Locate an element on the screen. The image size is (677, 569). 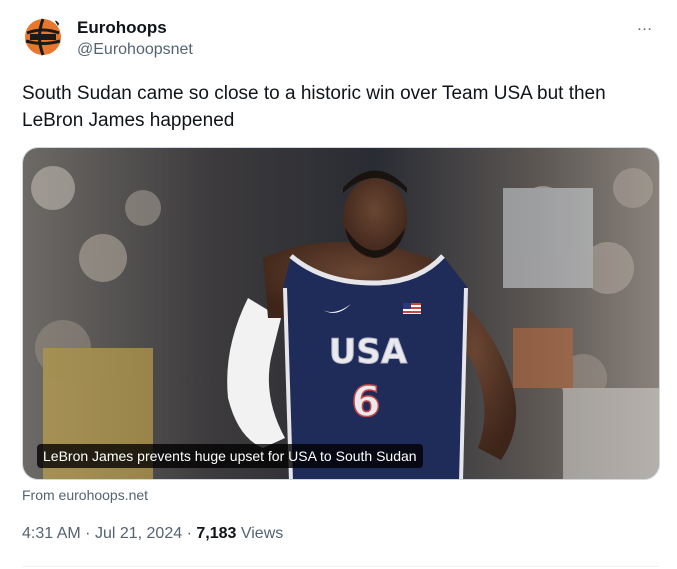
eurohoops-logo-icon is located at coordinates (43, 37).